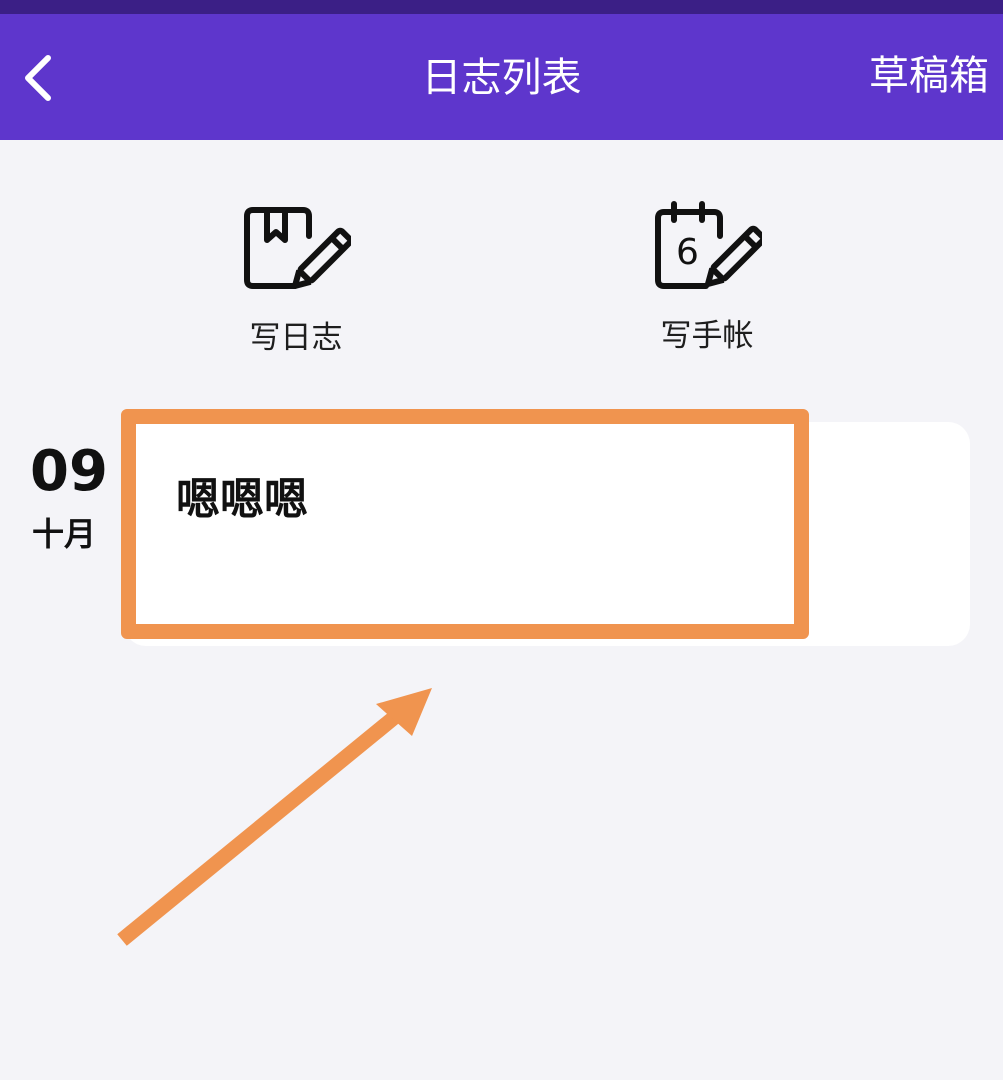 Image resolution: width=1003 pixels, height=1080 pixels. What do you see at coordinates (687, 252) in the screenshot?
I see `calendar-digit: 6` at bounding box center [687, 252].